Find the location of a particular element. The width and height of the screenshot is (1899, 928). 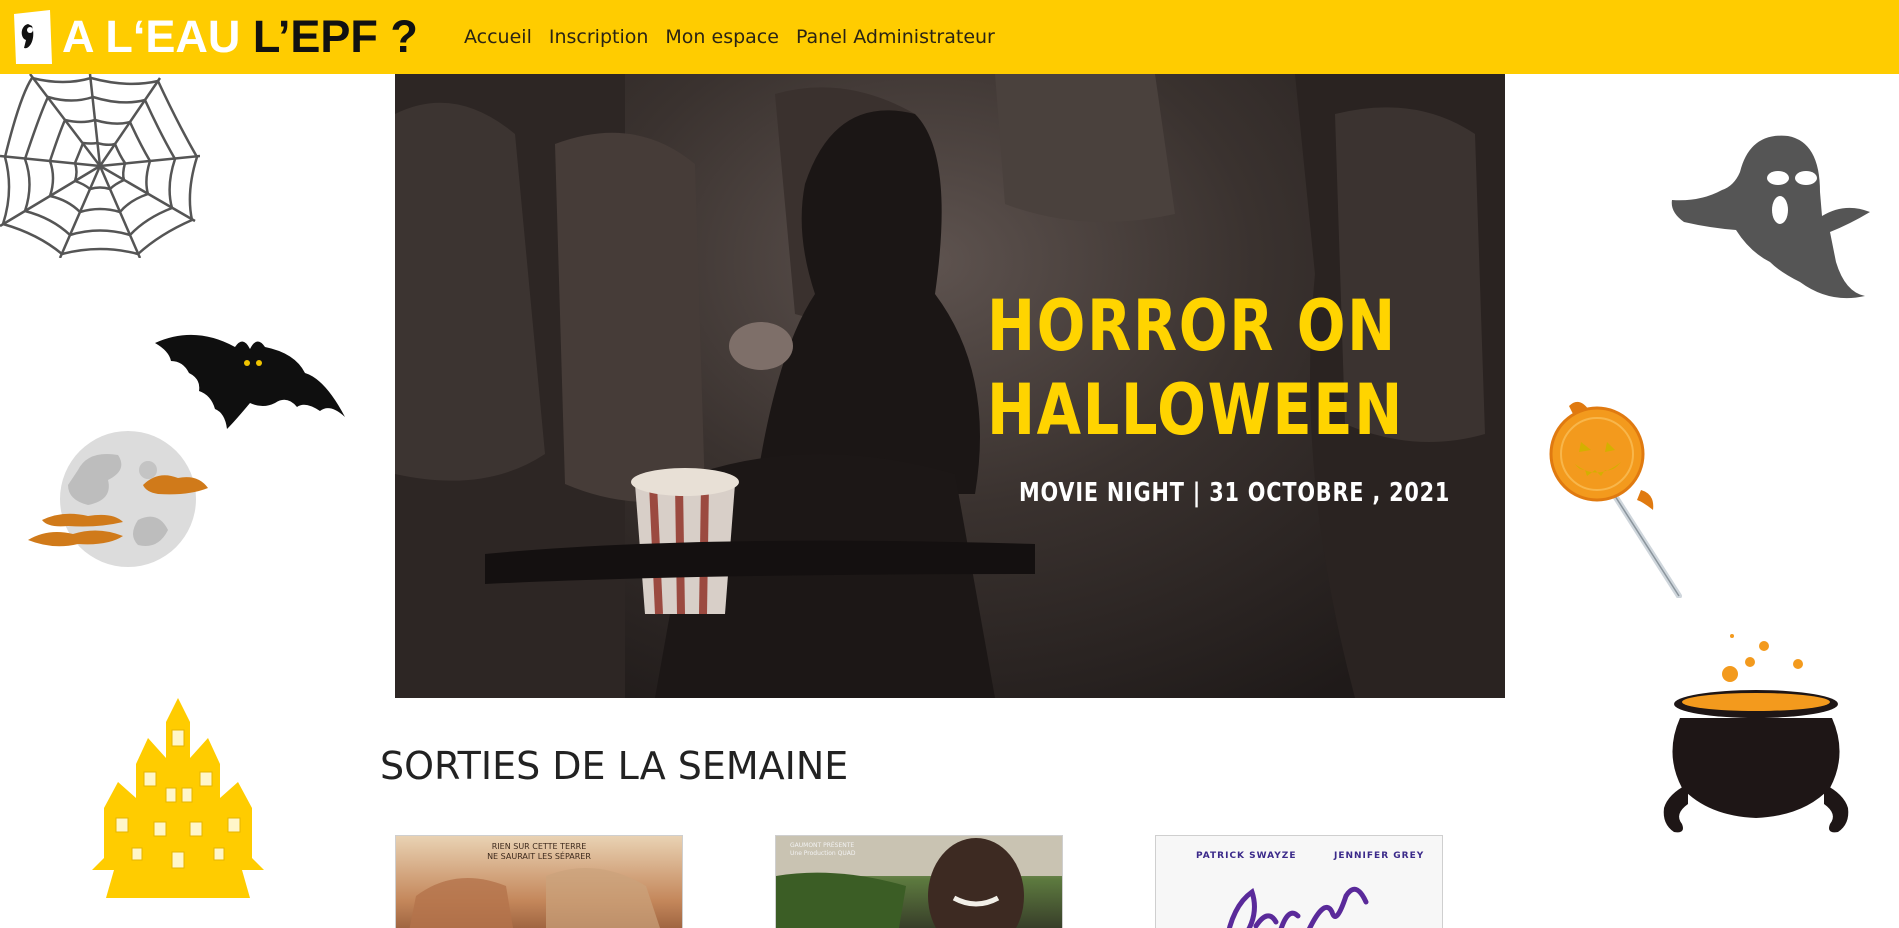

site-logo: A L‘EAU L’EPF ? is located at coordinates (214, 37).